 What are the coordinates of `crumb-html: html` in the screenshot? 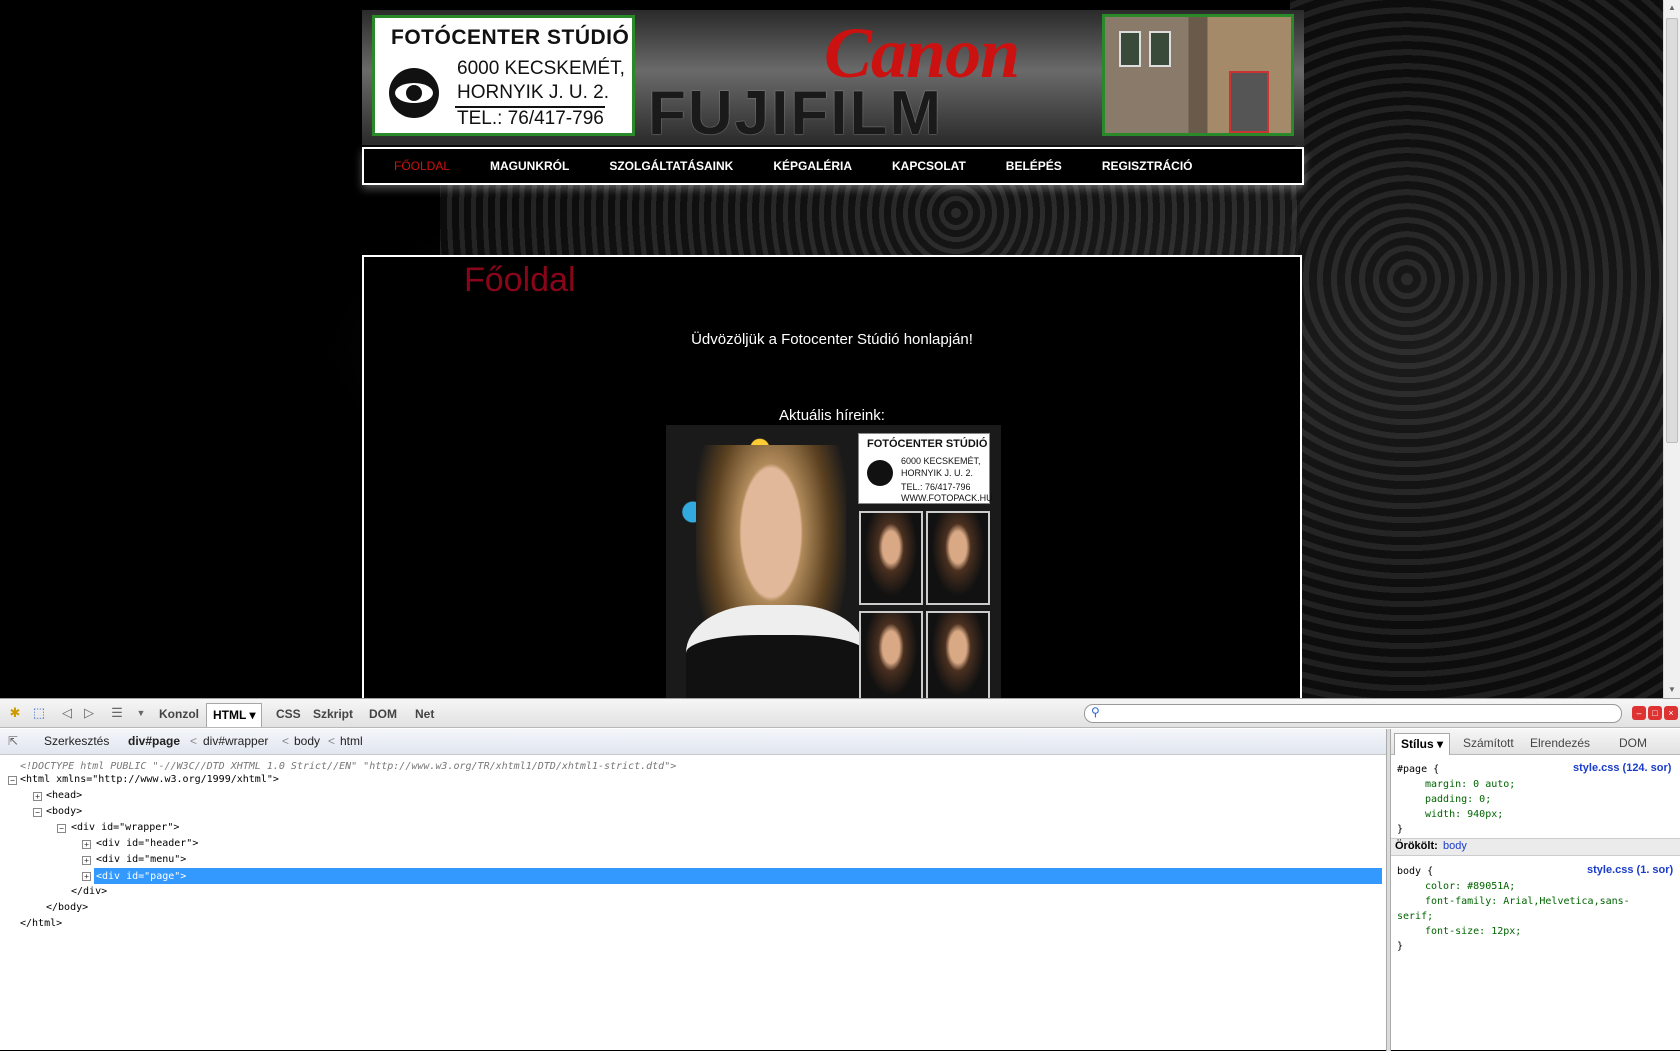 It's located at (351, 741).